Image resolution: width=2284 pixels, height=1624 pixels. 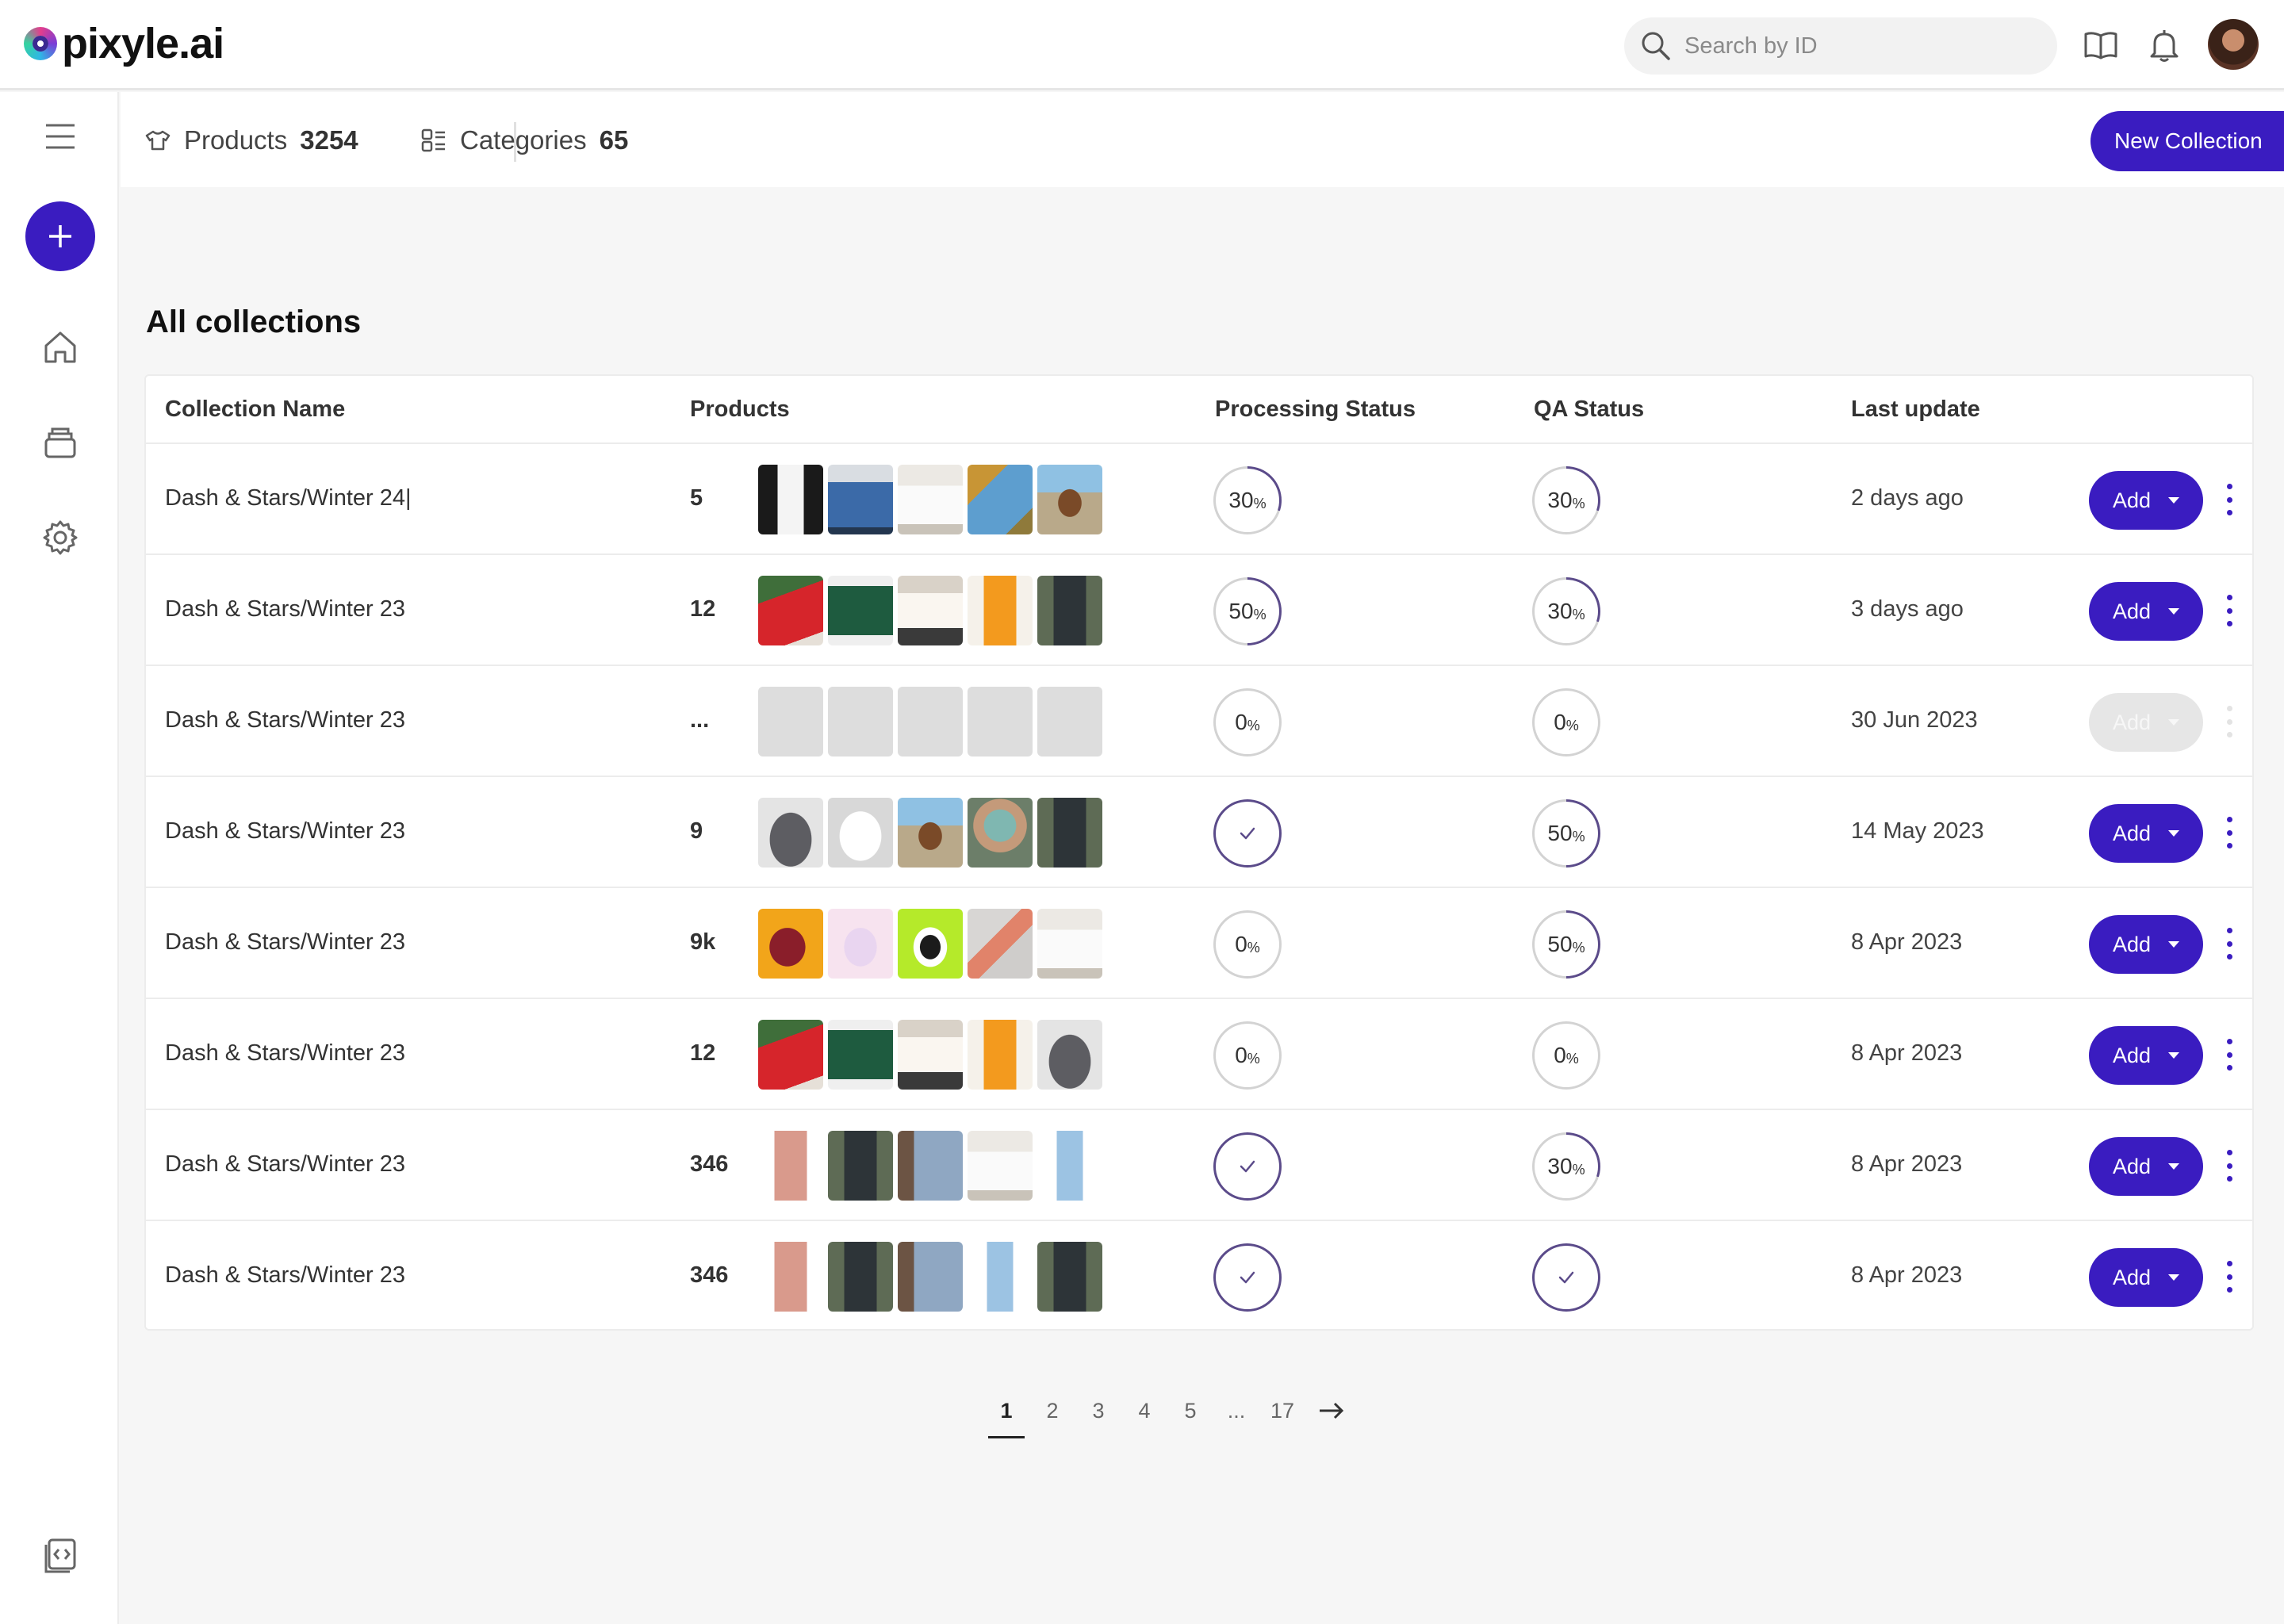 I want to click on column-header: QA Status, so click(x=1589, y=409).